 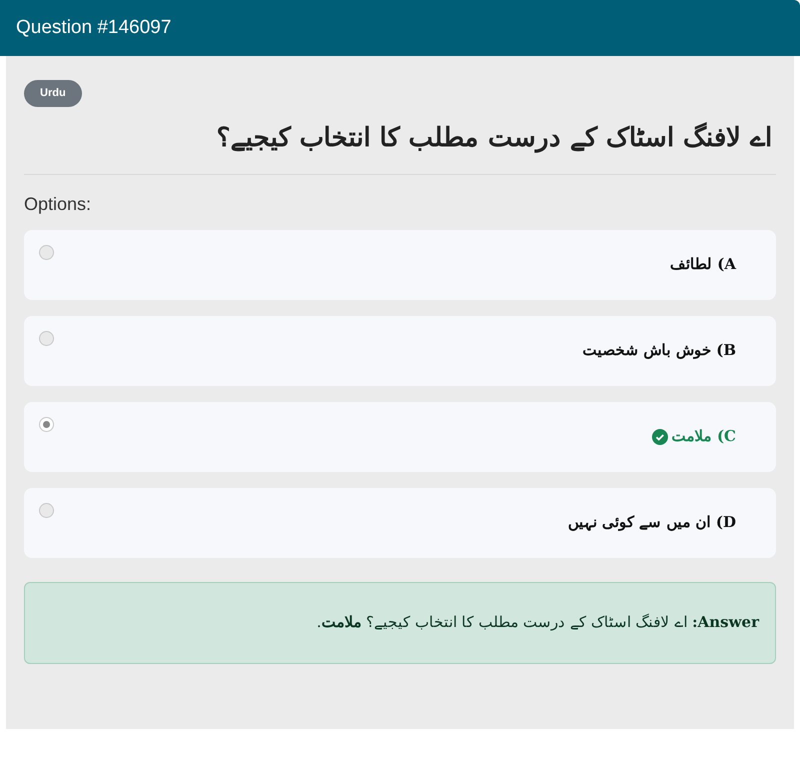 I want to click on options-heading: Options:, so click(x=58, y=204).